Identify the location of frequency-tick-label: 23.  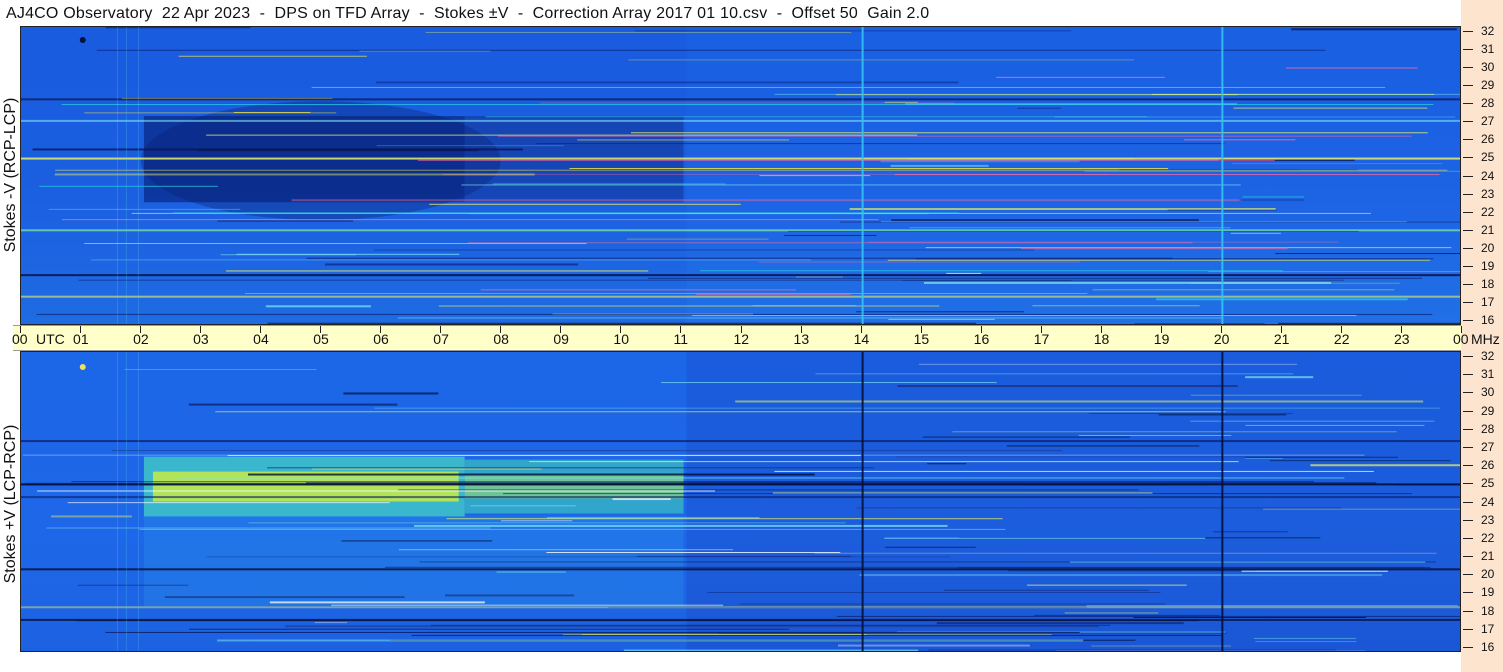
(1488, 519).